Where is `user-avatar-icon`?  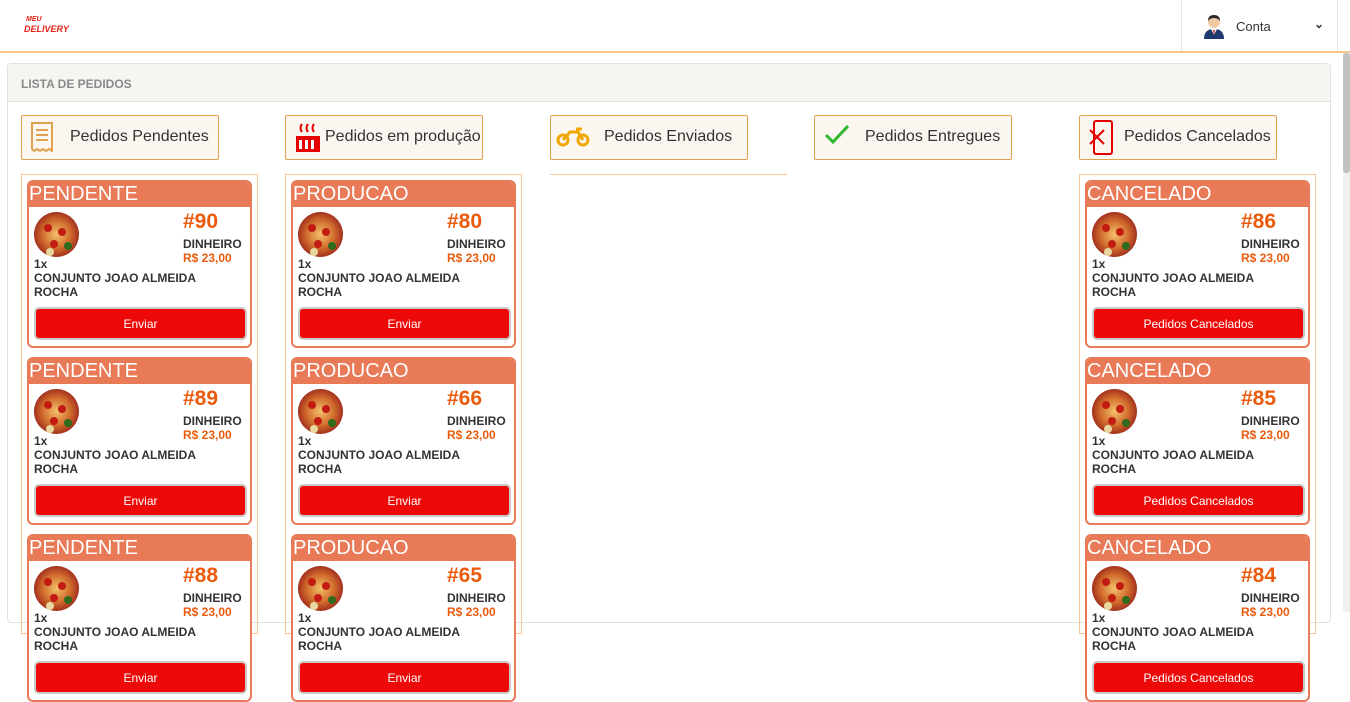 user-avatar-icon is located at coordinates (1214, 26).